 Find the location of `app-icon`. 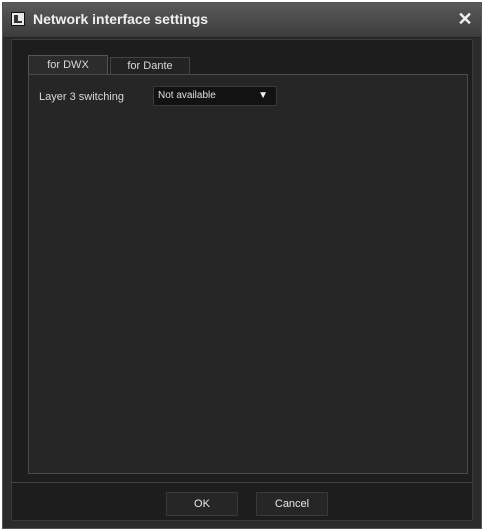

app-icon is located at coordinates (18, 19).